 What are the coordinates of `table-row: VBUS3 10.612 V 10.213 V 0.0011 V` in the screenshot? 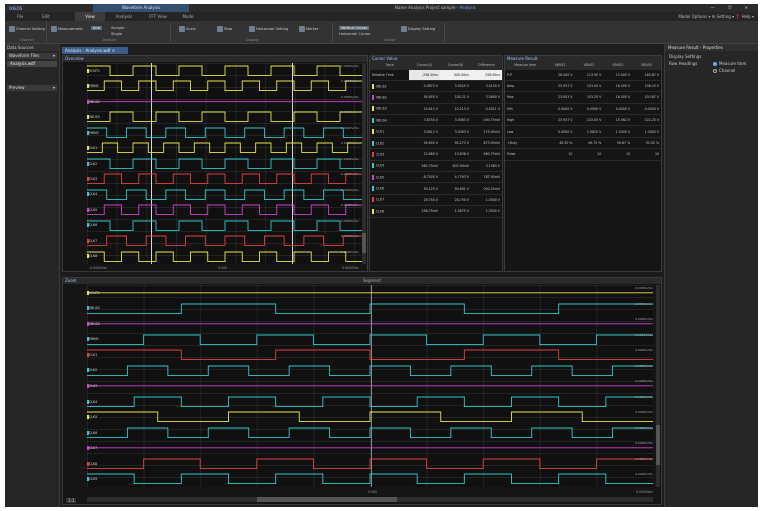 It's located at (436, 109).